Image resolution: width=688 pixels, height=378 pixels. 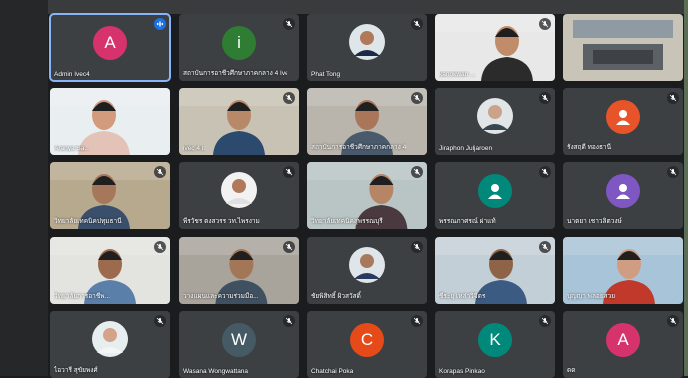 What do you see at coordinates (367, 121) in the screenshot?
I see `participant-tile: สถาบันการอาชีวศึกษาภาคกลาง 4` at bounding box center [367, 121].